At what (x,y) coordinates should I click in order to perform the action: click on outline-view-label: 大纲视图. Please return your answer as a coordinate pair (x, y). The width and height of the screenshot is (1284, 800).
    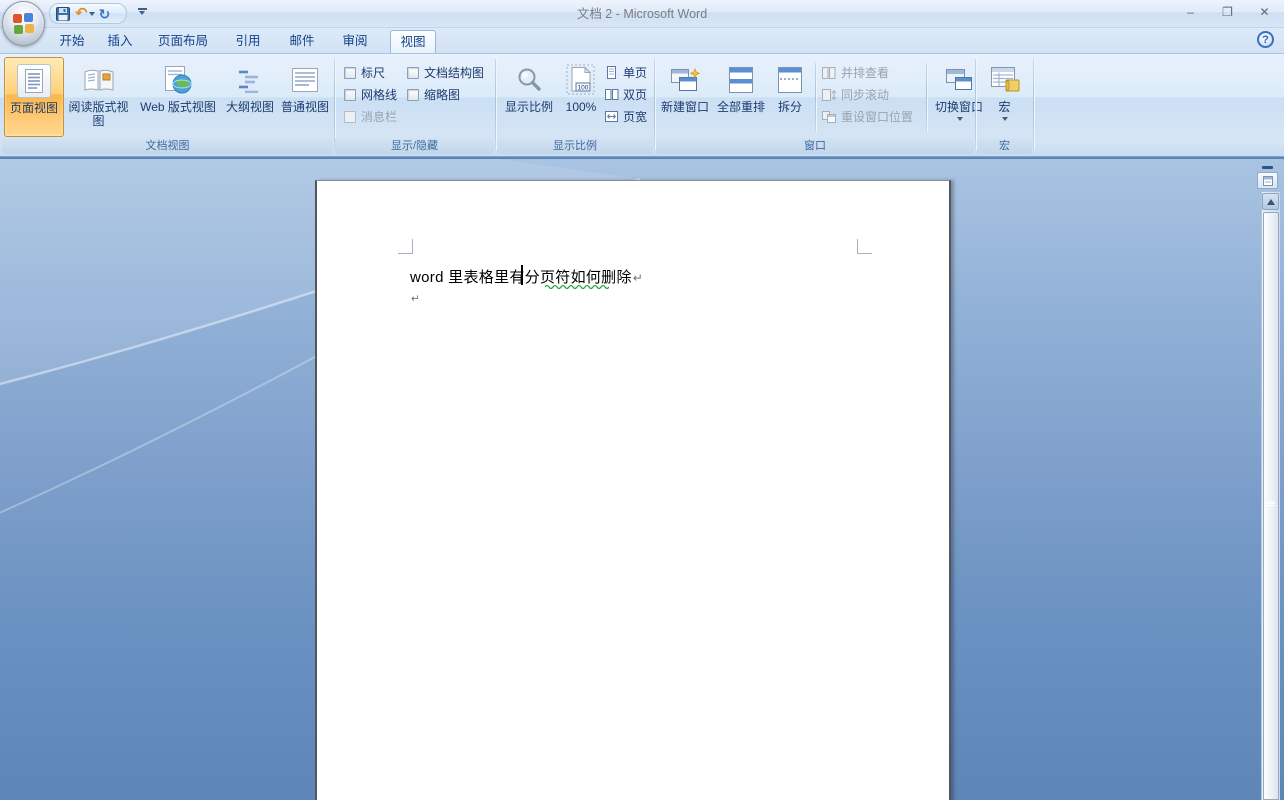
    Looking at the image, I should click on (249, 107).